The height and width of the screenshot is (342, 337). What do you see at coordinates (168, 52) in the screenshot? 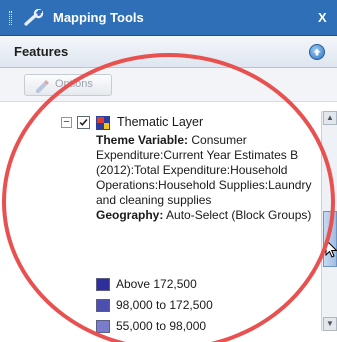
I see `features-header: Features` at bounding box center [168, 52].